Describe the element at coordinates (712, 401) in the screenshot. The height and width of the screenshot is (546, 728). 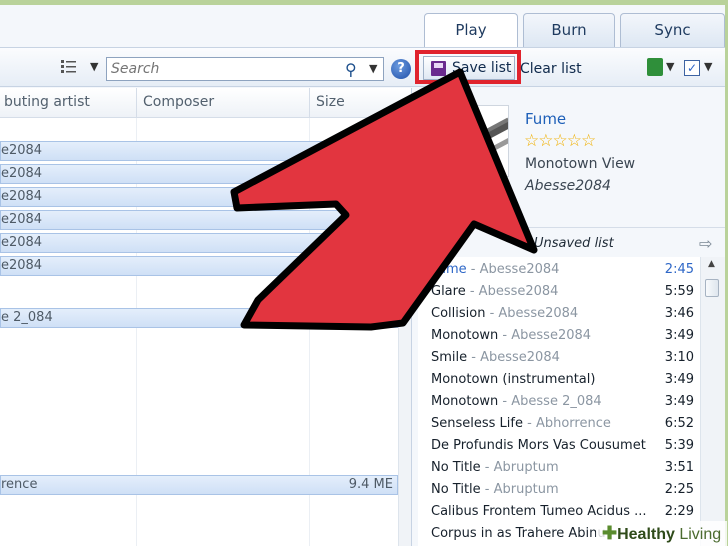
I see `playlist-scrollbar: ▲` at that location.